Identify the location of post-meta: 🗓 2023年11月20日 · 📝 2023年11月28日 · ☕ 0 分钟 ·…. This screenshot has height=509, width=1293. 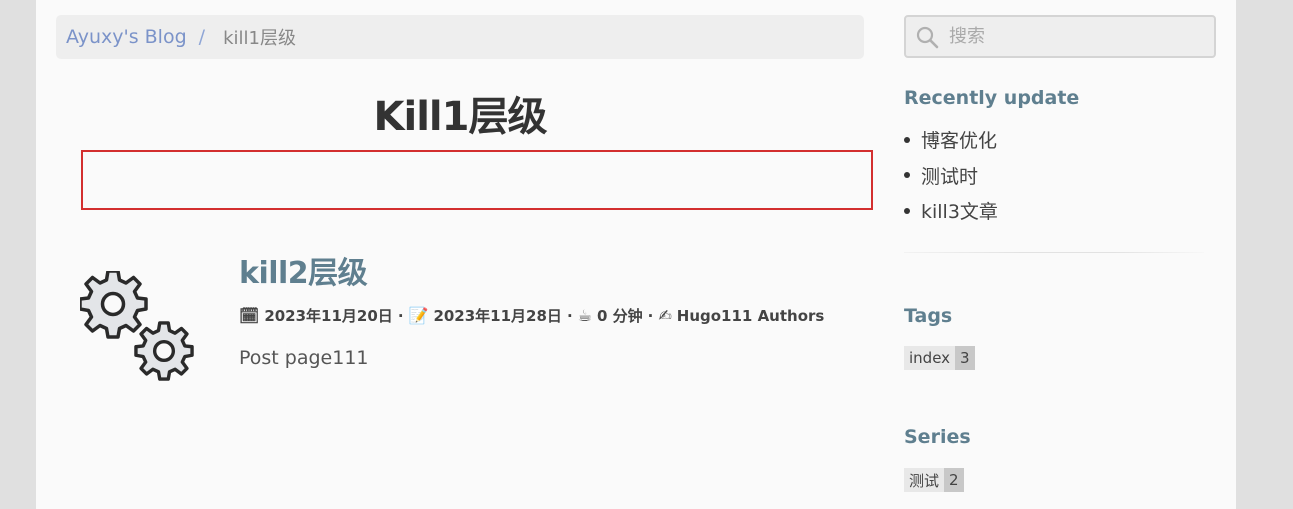
(531, 315).